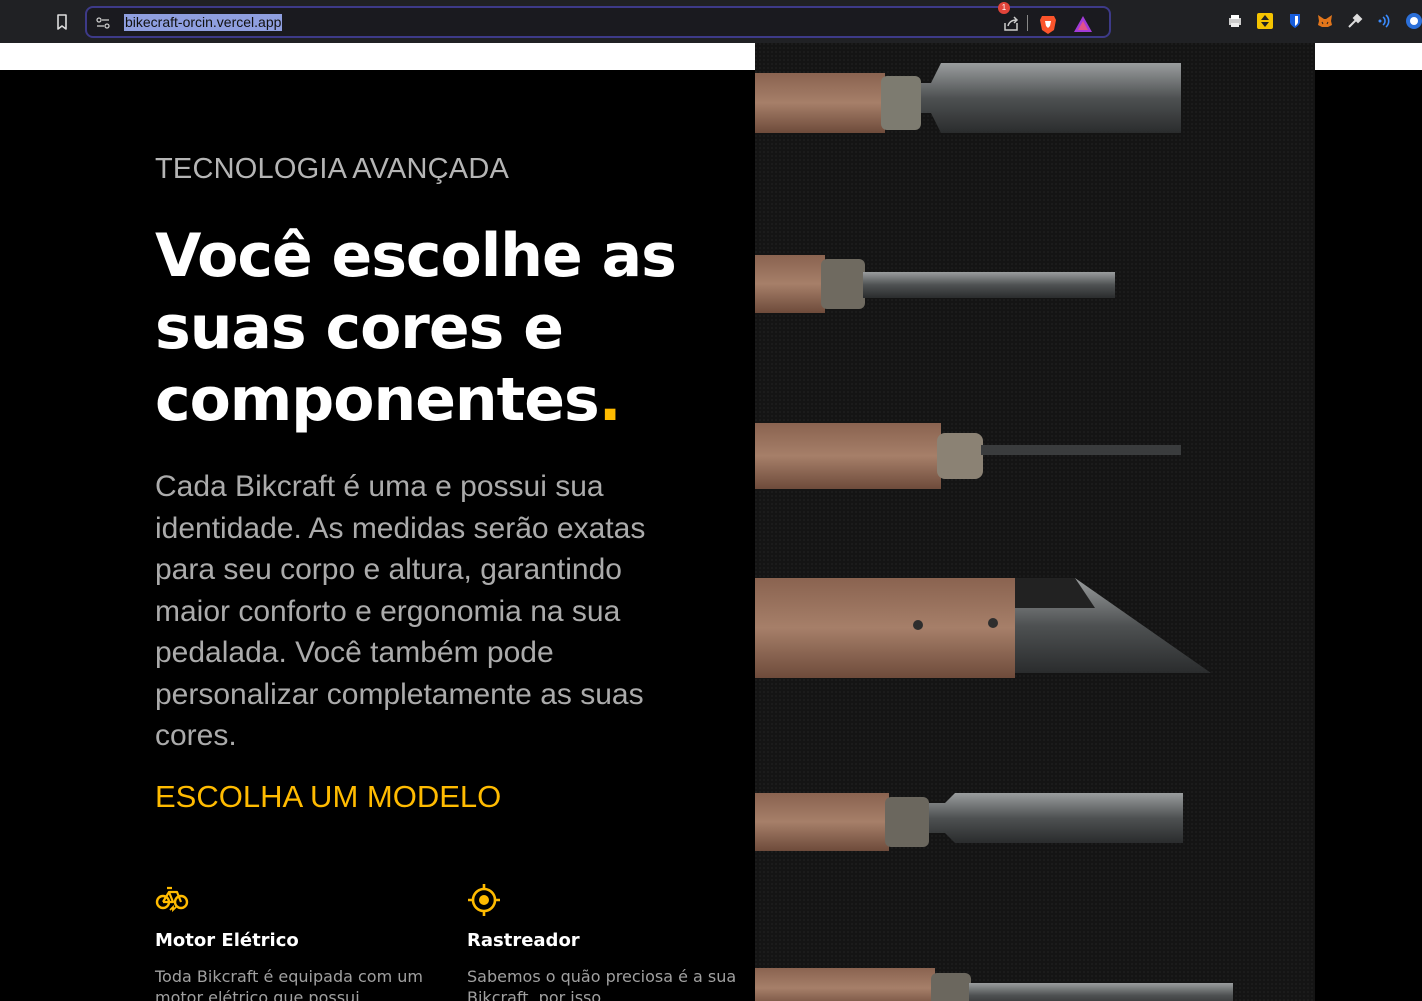 The height and width of the screenshot is (1001, 1422). Describe the element at coordinates (1325, 21) in the screenshot. I see `metamask-fox-icon` at that location.